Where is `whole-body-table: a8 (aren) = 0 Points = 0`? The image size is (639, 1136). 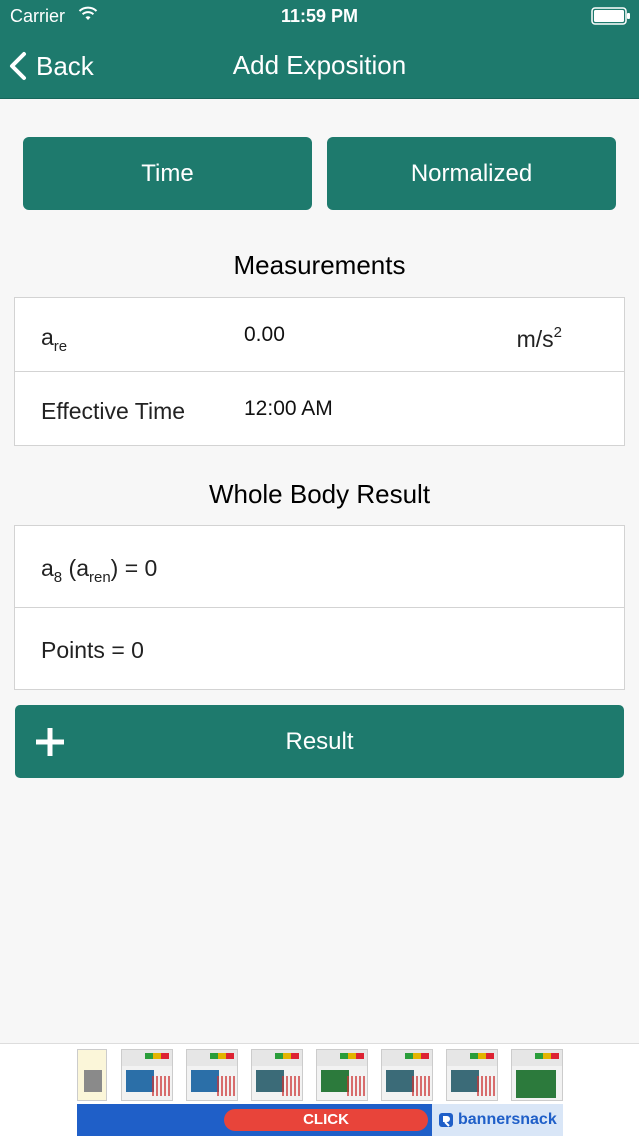 whole-body-table: a8 (aren) = 0 Points = 0 is located at coordinates (319, 607).